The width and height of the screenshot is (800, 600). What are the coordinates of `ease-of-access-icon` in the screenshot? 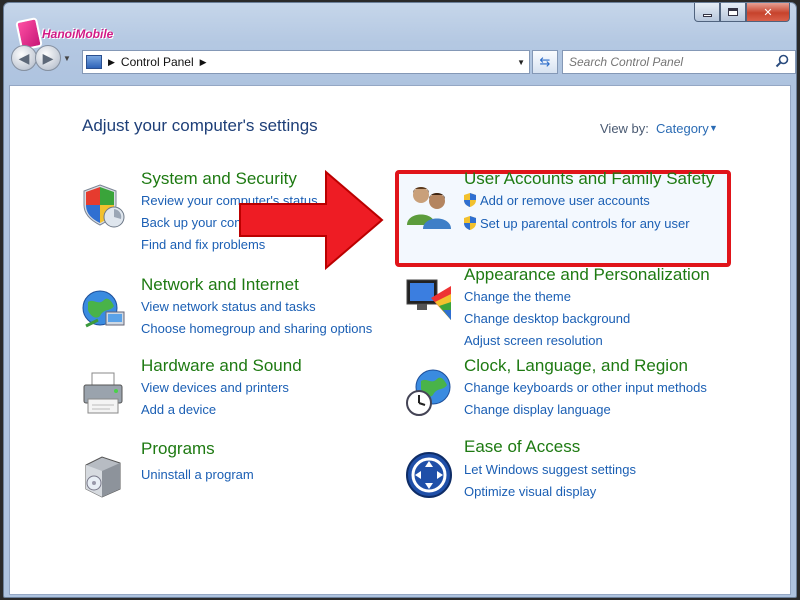 It's located at (429, 475).